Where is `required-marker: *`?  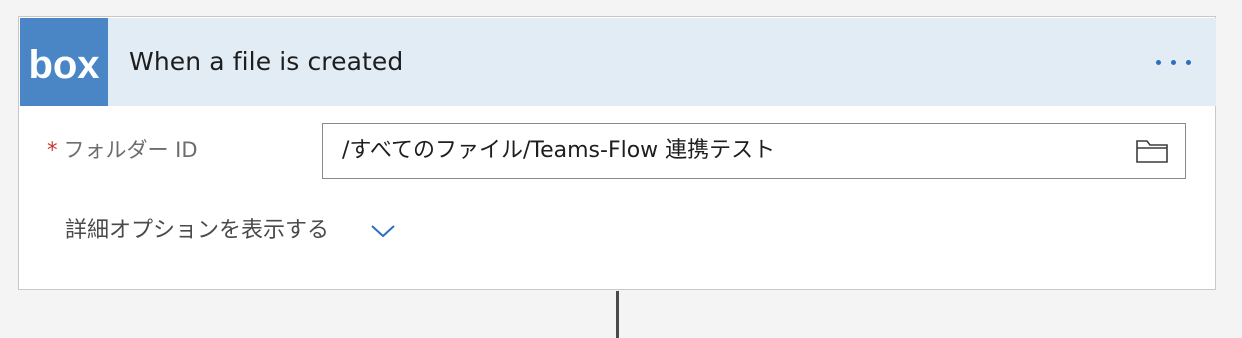 required-marker: * is located at coordinates (52, 150).